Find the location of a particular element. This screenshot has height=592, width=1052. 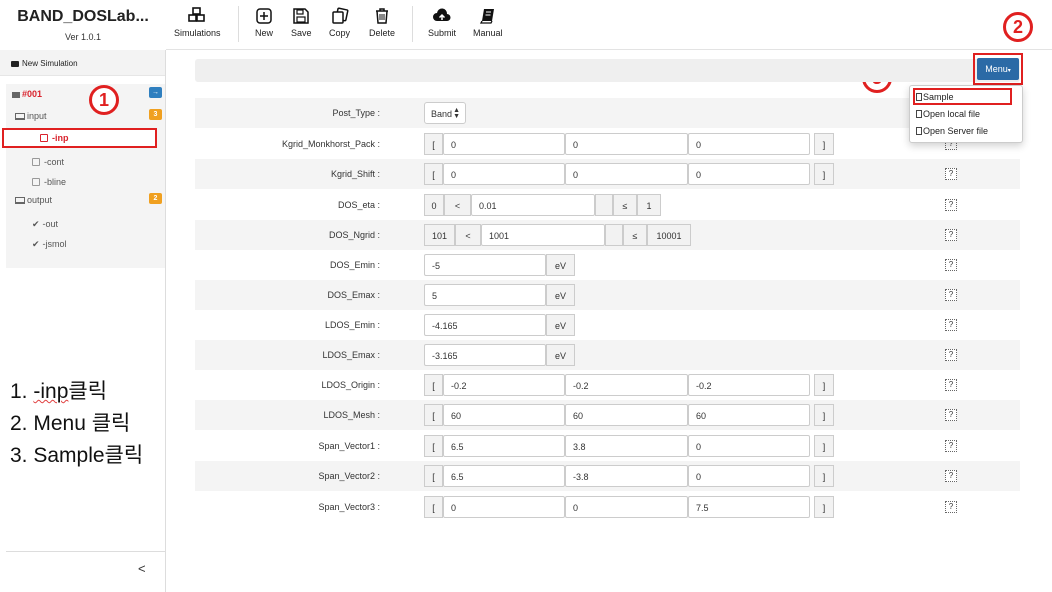

ldos-emin-label: LDOS_Emin : is located at coordinates (352, 325).